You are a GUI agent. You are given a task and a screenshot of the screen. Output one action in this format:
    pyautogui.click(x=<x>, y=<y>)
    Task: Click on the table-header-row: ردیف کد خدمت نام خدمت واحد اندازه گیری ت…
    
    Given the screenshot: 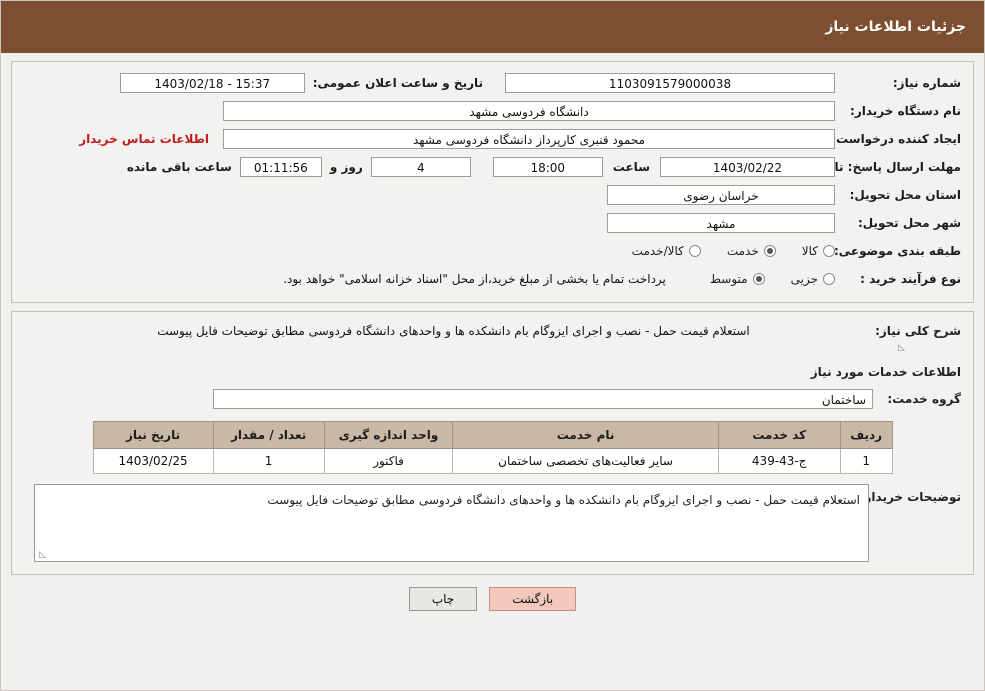 What is the action you would take?
    pyautogui.click(x=492, y=435)
    